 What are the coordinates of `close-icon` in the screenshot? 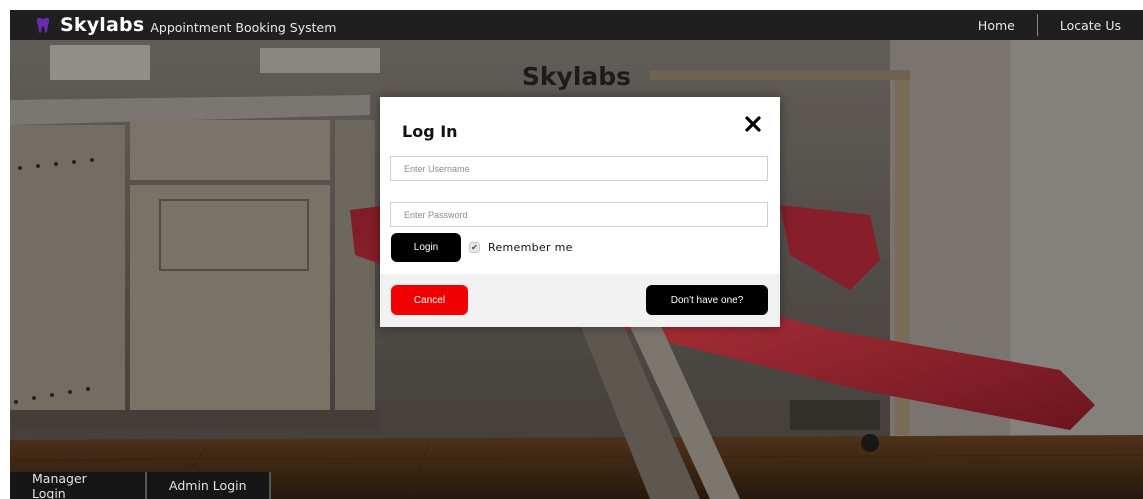 It's located at (753, 124).